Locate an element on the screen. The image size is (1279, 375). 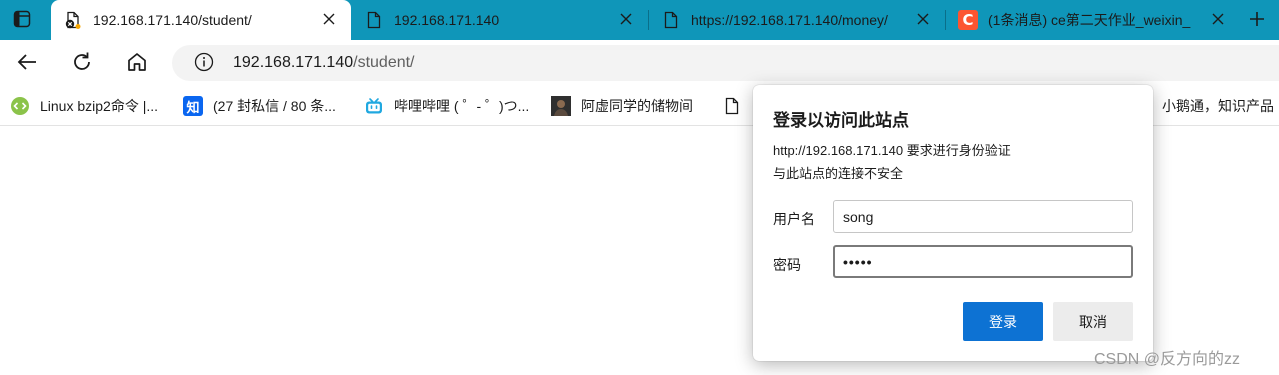
address-url: 192.168.171.140/student/ is located at coordinates (324, 63).